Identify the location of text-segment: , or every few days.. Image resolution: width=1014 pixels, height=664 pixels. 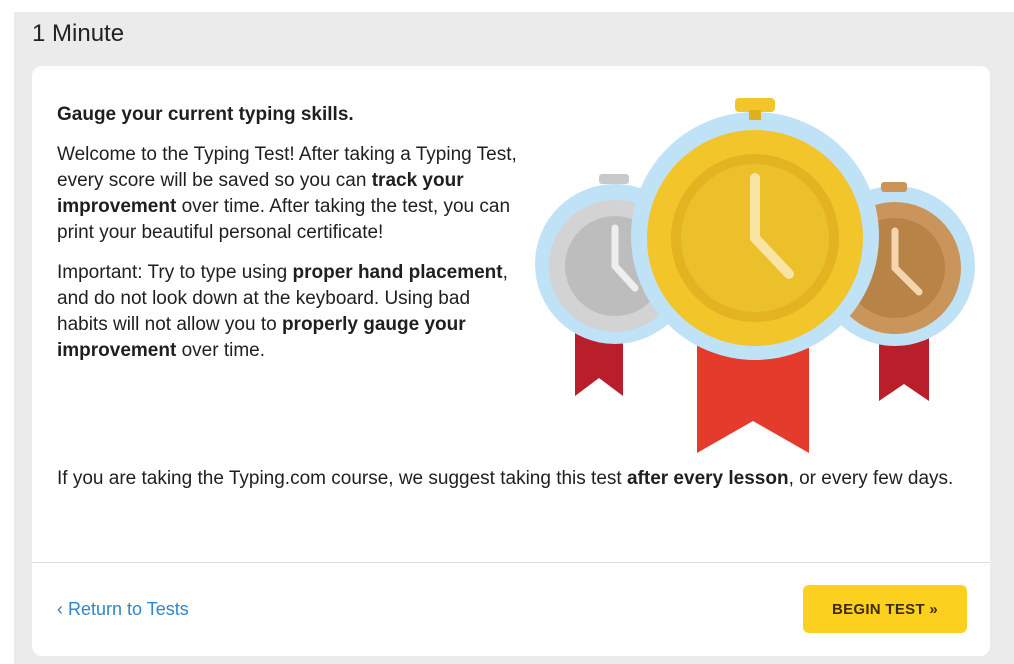
(871, 478).